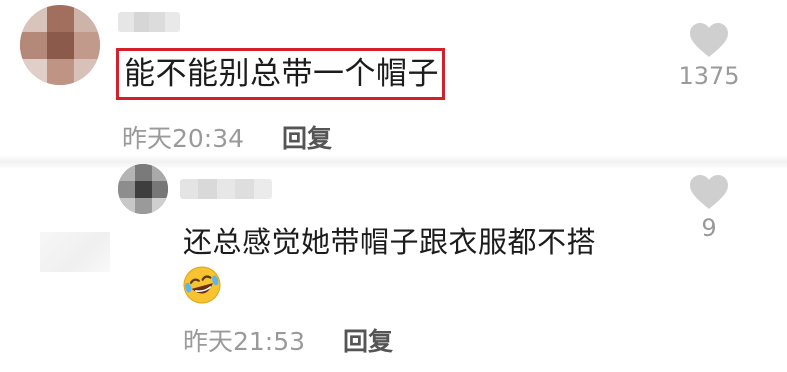 Image resolution: width=787 pixels, height=372 pixels. What do you see at coordinates (709, 228) in the screenshot?
I see `like-count: 9` at bounding box center [709, 228].